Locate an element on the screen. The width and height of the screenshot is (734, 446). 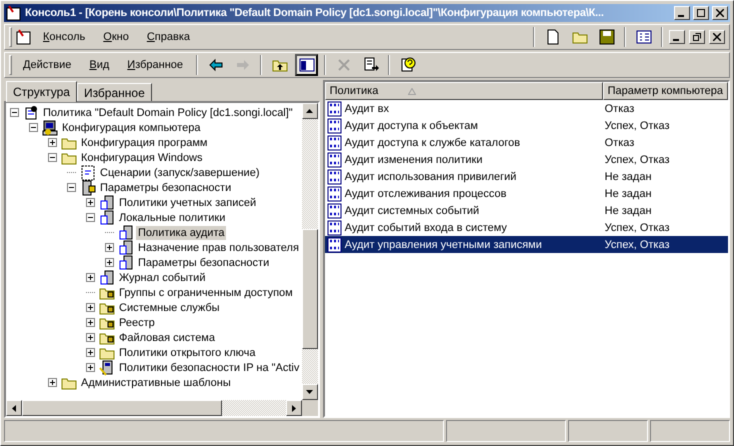
document-icon is located at coordinates (552, 37).